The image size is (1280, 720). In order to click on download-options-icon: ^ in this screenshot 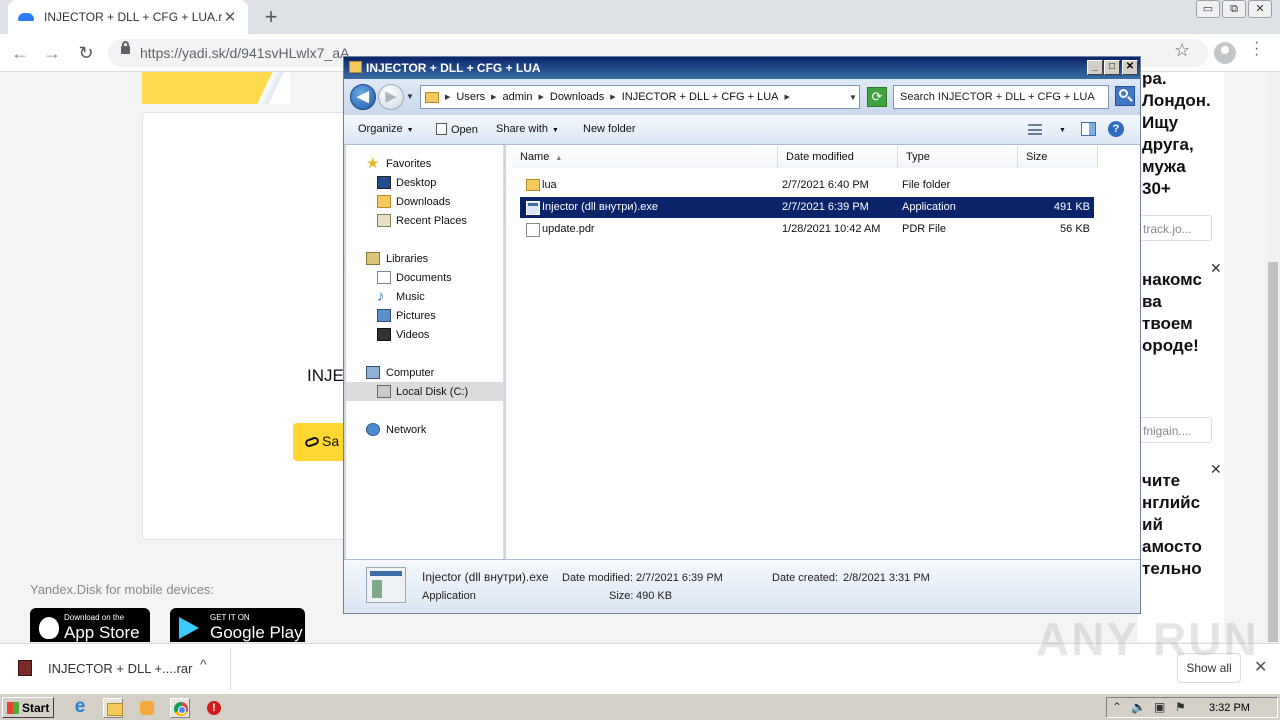, I will do `click(203, 664)`.